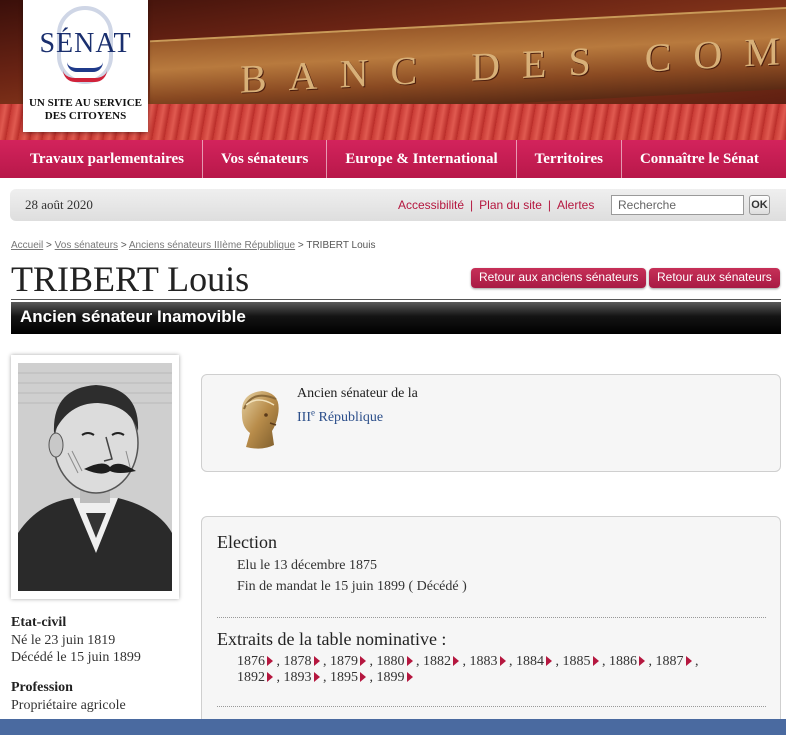 This screenshot has height=735, width=786. Describe the element at coordinates (357, 405) in the screenshot. I see `republic-text: Ancien sénateur de la IIIe République` at that location.